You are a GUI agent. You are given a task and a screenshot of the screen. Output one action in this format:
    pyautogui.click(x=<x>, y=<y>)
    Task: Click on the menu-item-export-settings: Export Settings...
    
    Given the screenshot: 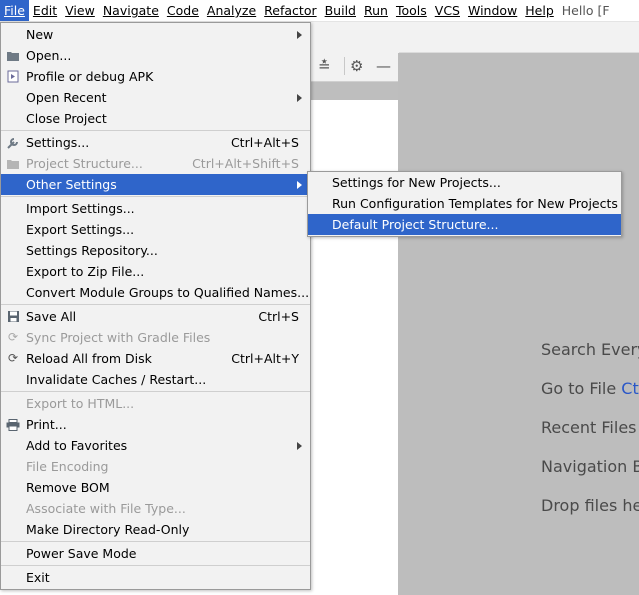 What is the action you would take?
    pyautogui.click(x=155, y=229)
    